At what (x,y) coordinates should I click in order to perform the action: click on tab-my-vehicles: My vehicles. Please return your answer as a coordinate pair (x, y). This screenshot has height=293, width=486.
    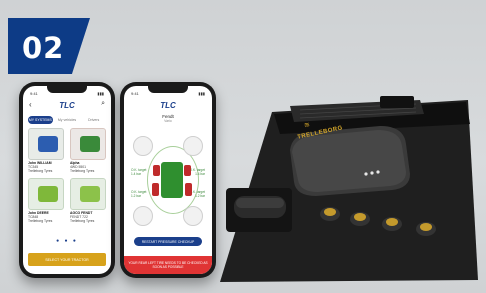
    Looking at the image, I should click on (67, 120).